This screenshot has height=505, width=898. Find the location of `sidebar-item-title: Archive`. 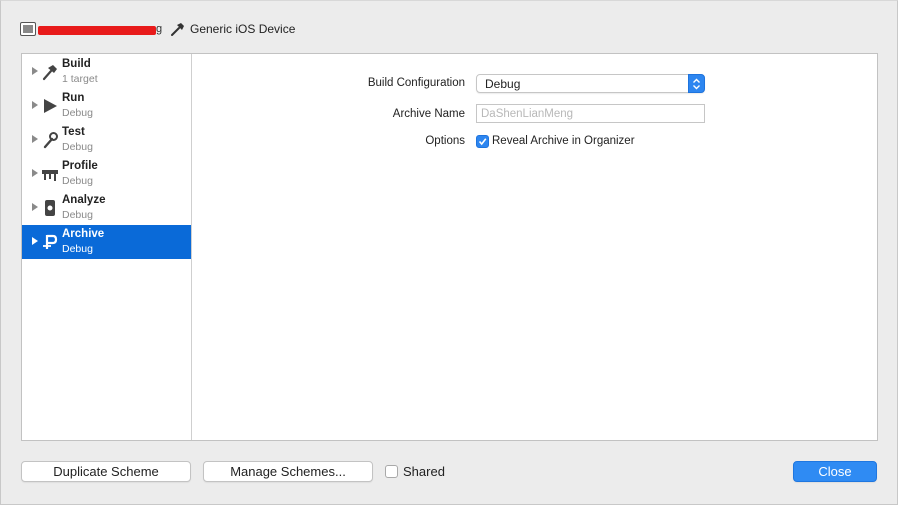

sidebar-item-title: Archive is located at coordinates (83, 234).